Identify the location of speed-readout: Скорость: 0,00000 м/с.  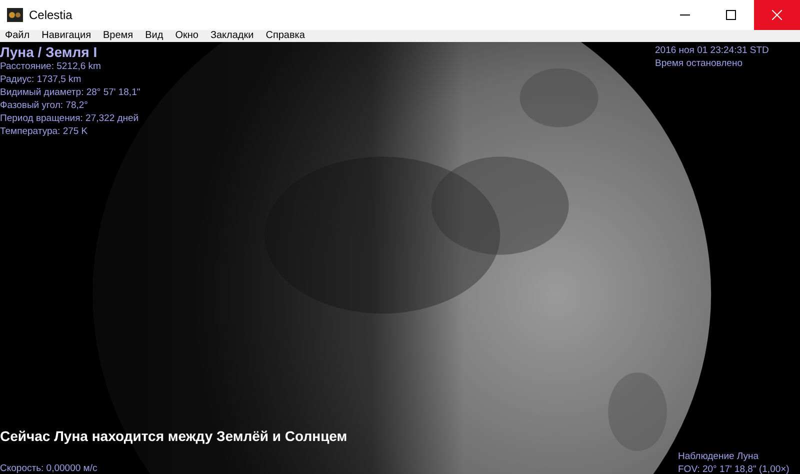
(49, 468).